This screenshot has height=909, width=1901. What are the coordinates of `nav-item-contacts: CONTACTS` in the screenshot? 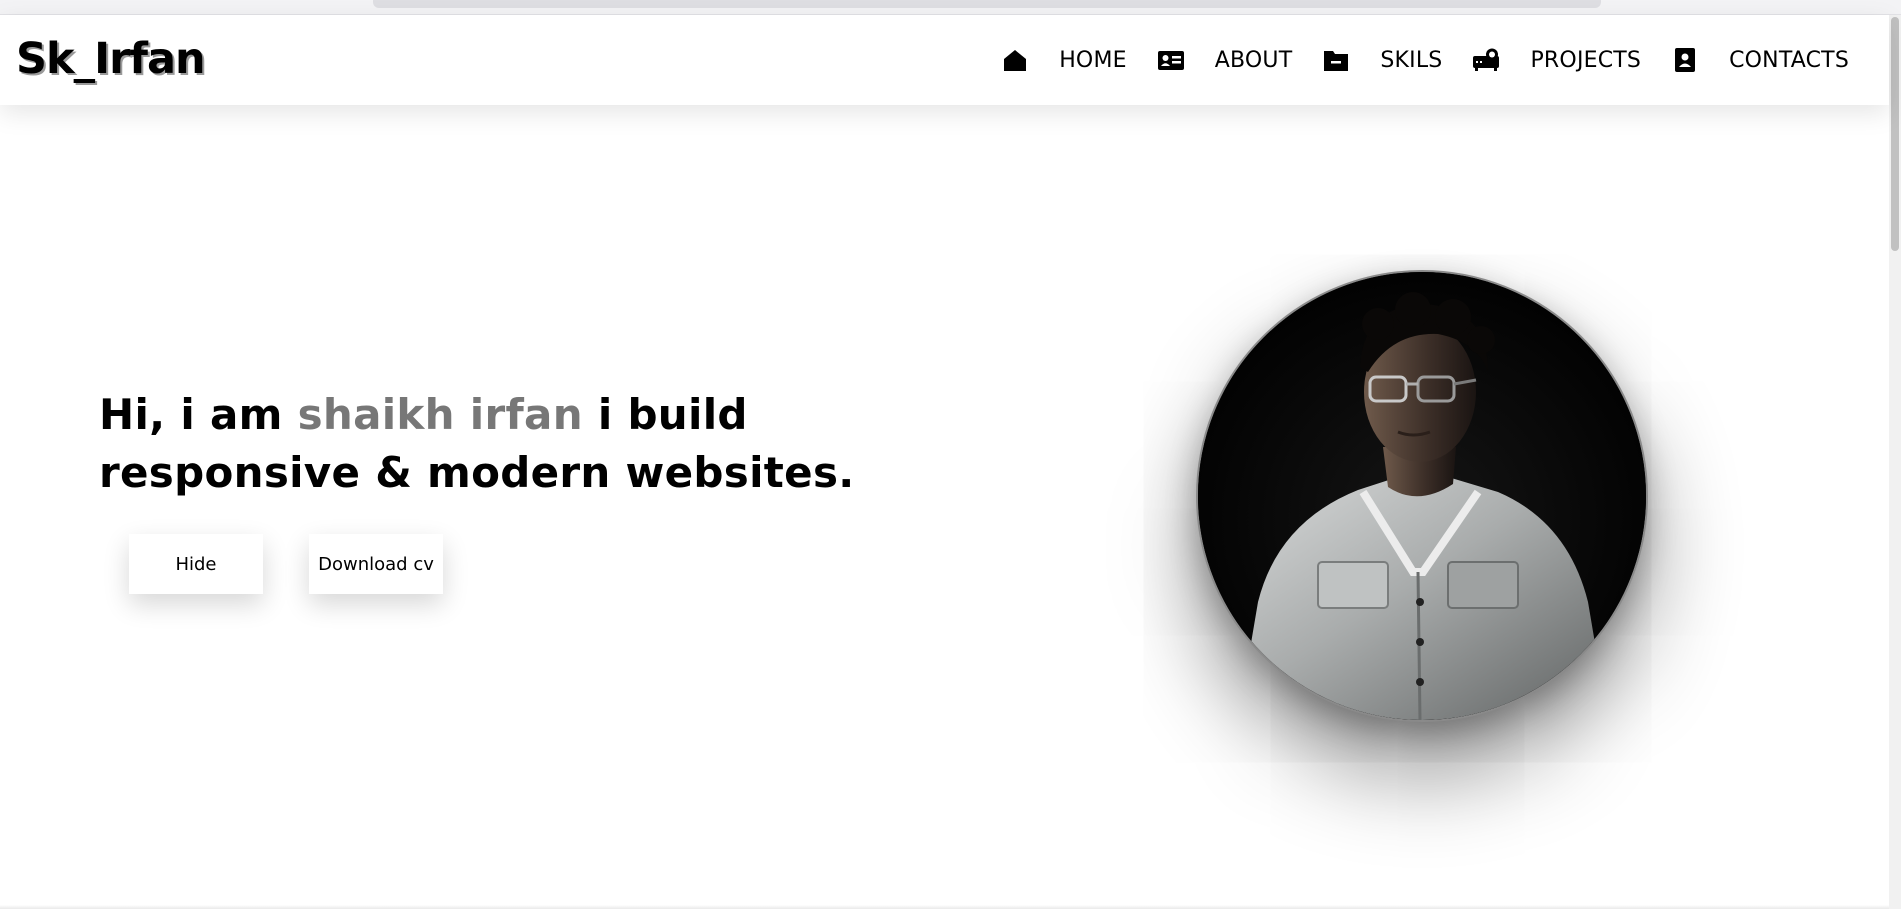 It's located at (1760, 60).